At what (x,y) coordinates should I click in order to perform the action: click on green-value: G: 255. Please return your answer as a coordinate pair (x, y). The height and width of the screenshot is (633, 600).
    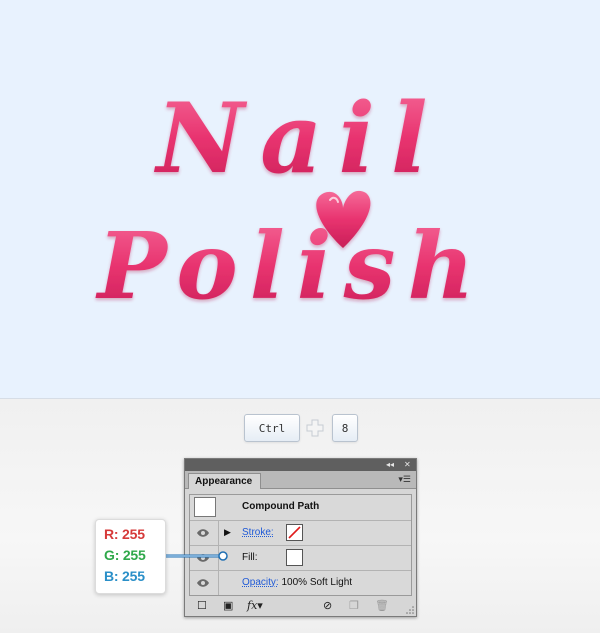
    Looking at the image, I should click on (125, 555).